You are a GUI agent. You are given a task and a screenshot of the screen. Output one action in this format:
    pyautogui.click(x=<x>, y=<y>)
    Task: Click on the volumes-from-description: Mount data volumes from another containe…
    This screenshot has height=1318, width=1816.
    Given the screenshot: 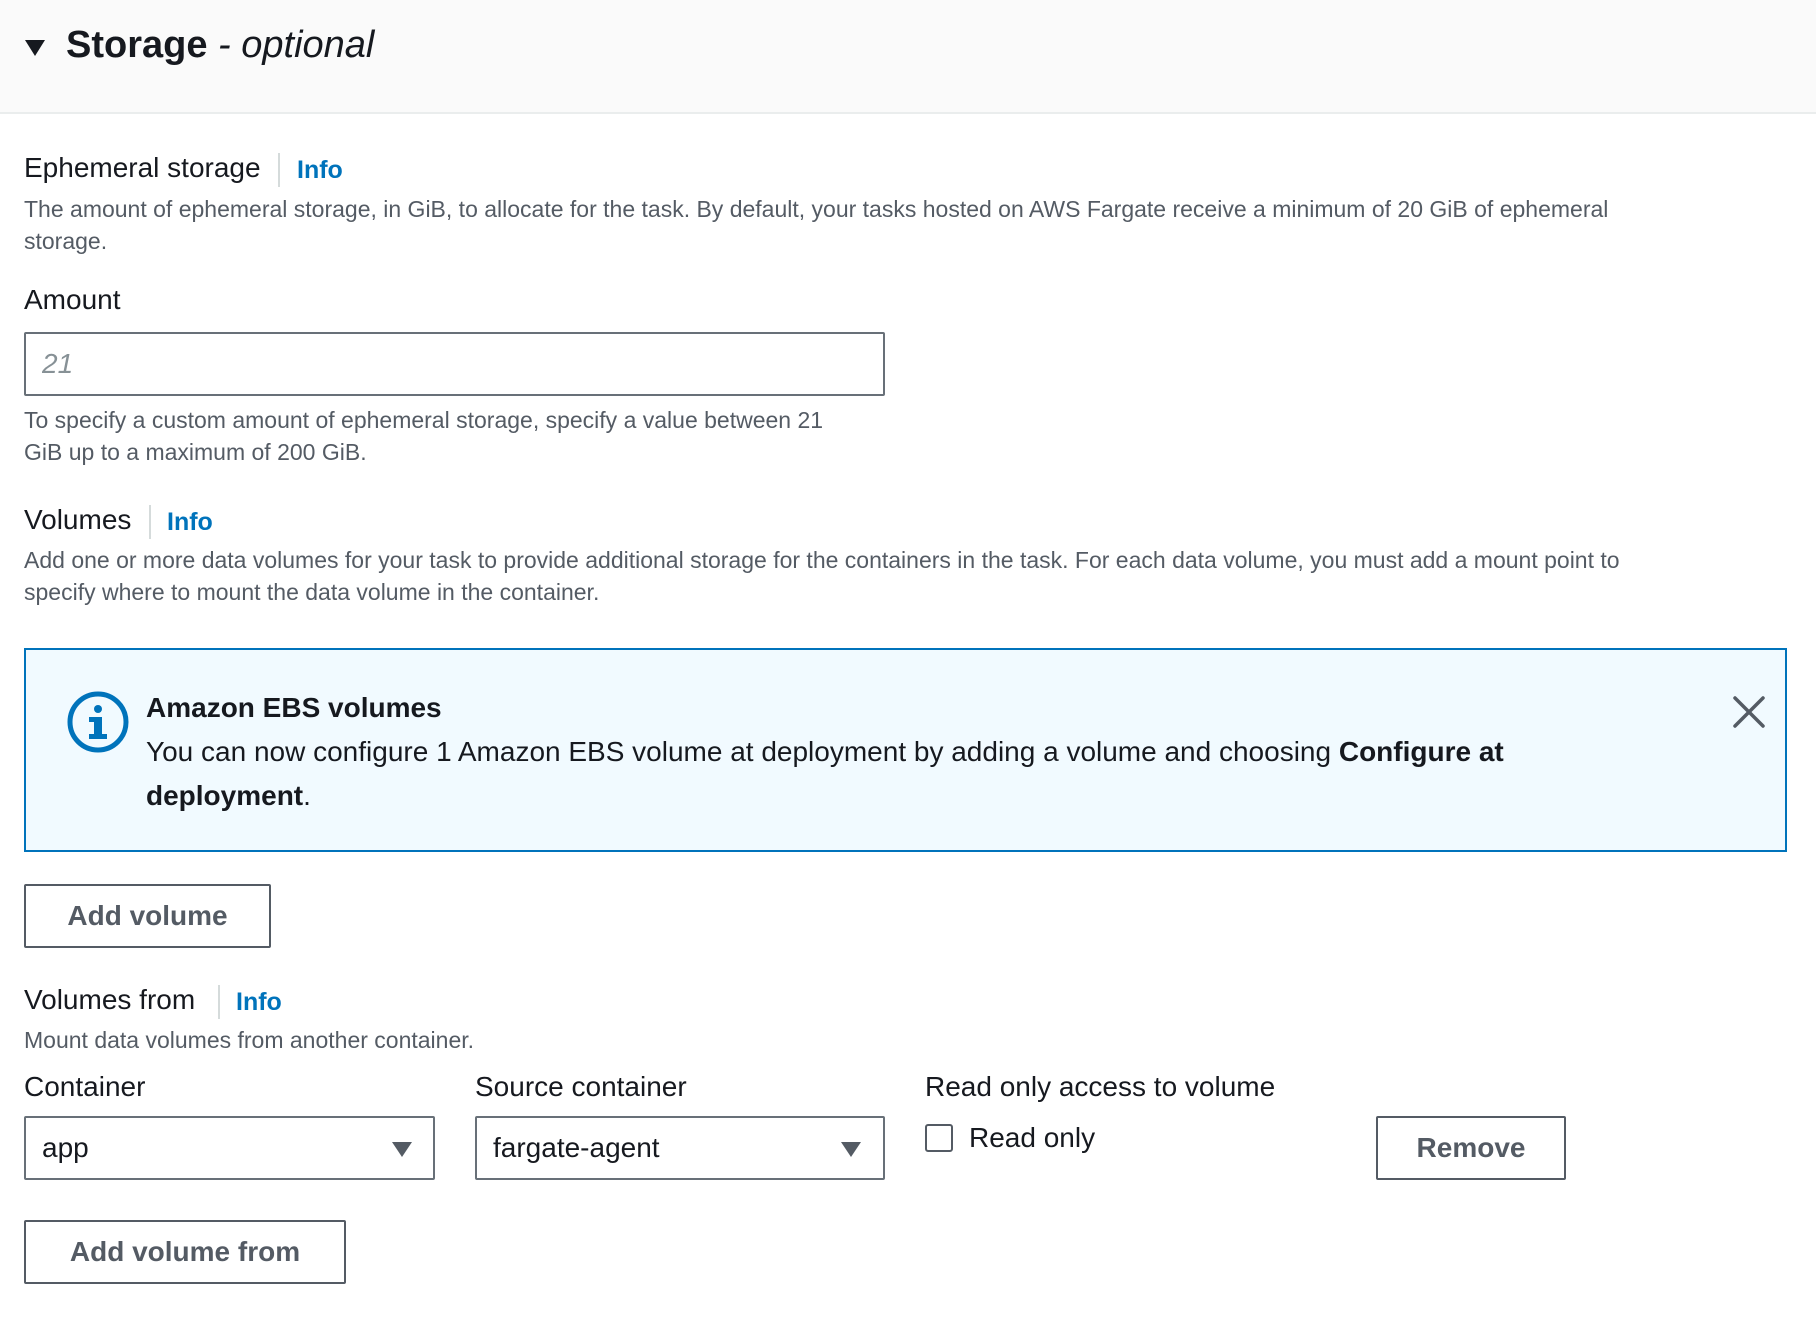 What is the action you would take?
    pyautogui.click(x=249, y=1040)
    